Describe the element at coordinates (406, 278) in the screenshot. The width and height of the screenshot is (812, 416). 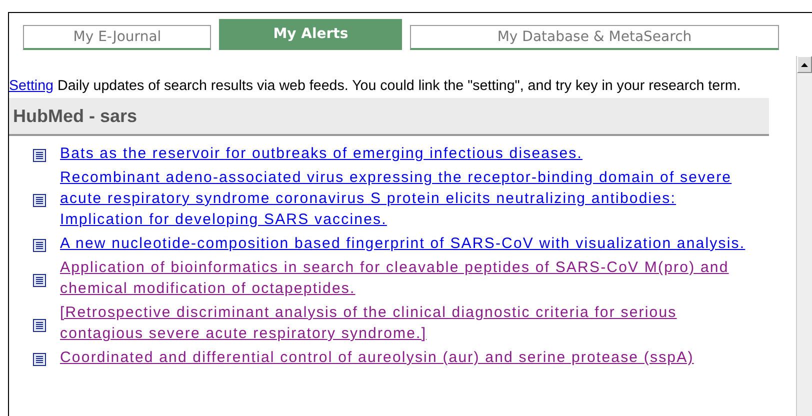
I see `article-link: Application of bioinformatics in search for cleavable peptides of SARS-CoV M(pro) and chemical modification of octapeptides.` at that location.